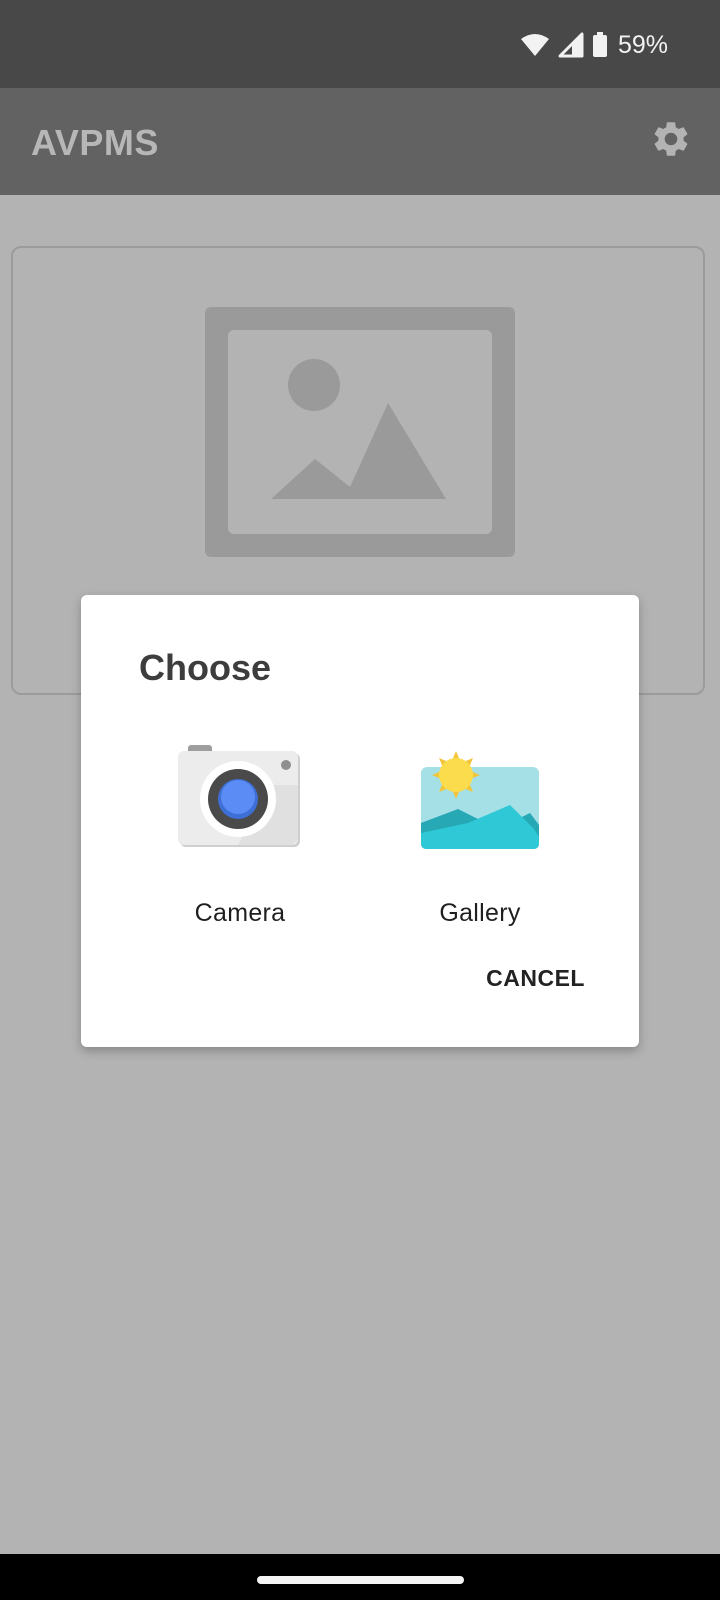 The image size is (720, 1600). I want to click on status-icons: 59%, so click(594, 45).